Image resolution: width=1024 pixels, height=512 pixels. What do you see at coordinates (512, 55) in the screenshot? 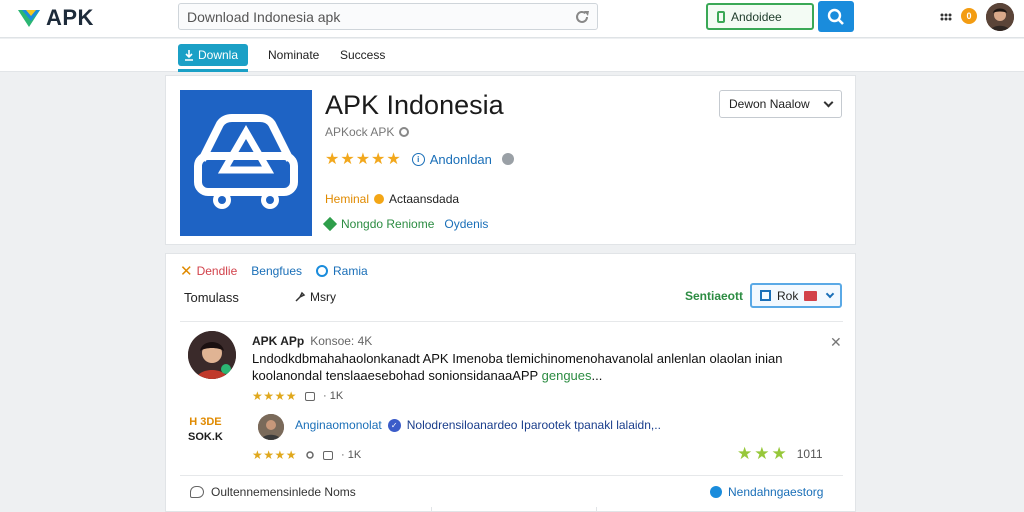
I see `tab-bar: Downla Nominate Success` at bounding box center [512, 55].